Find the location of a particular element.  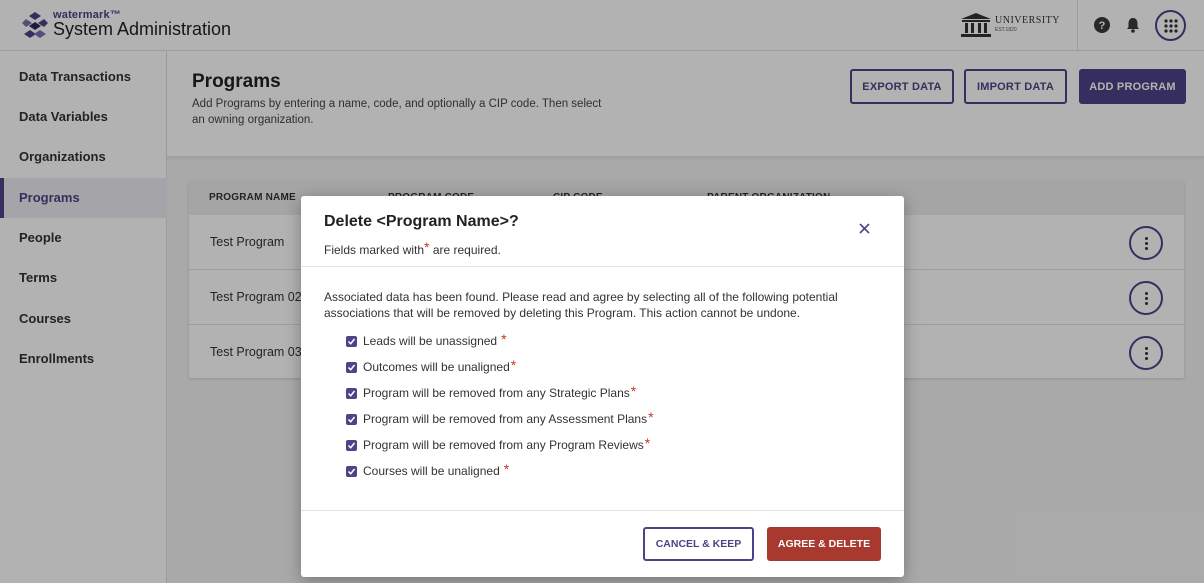

dialog-footer-divider is located at coordinates (602, 510).